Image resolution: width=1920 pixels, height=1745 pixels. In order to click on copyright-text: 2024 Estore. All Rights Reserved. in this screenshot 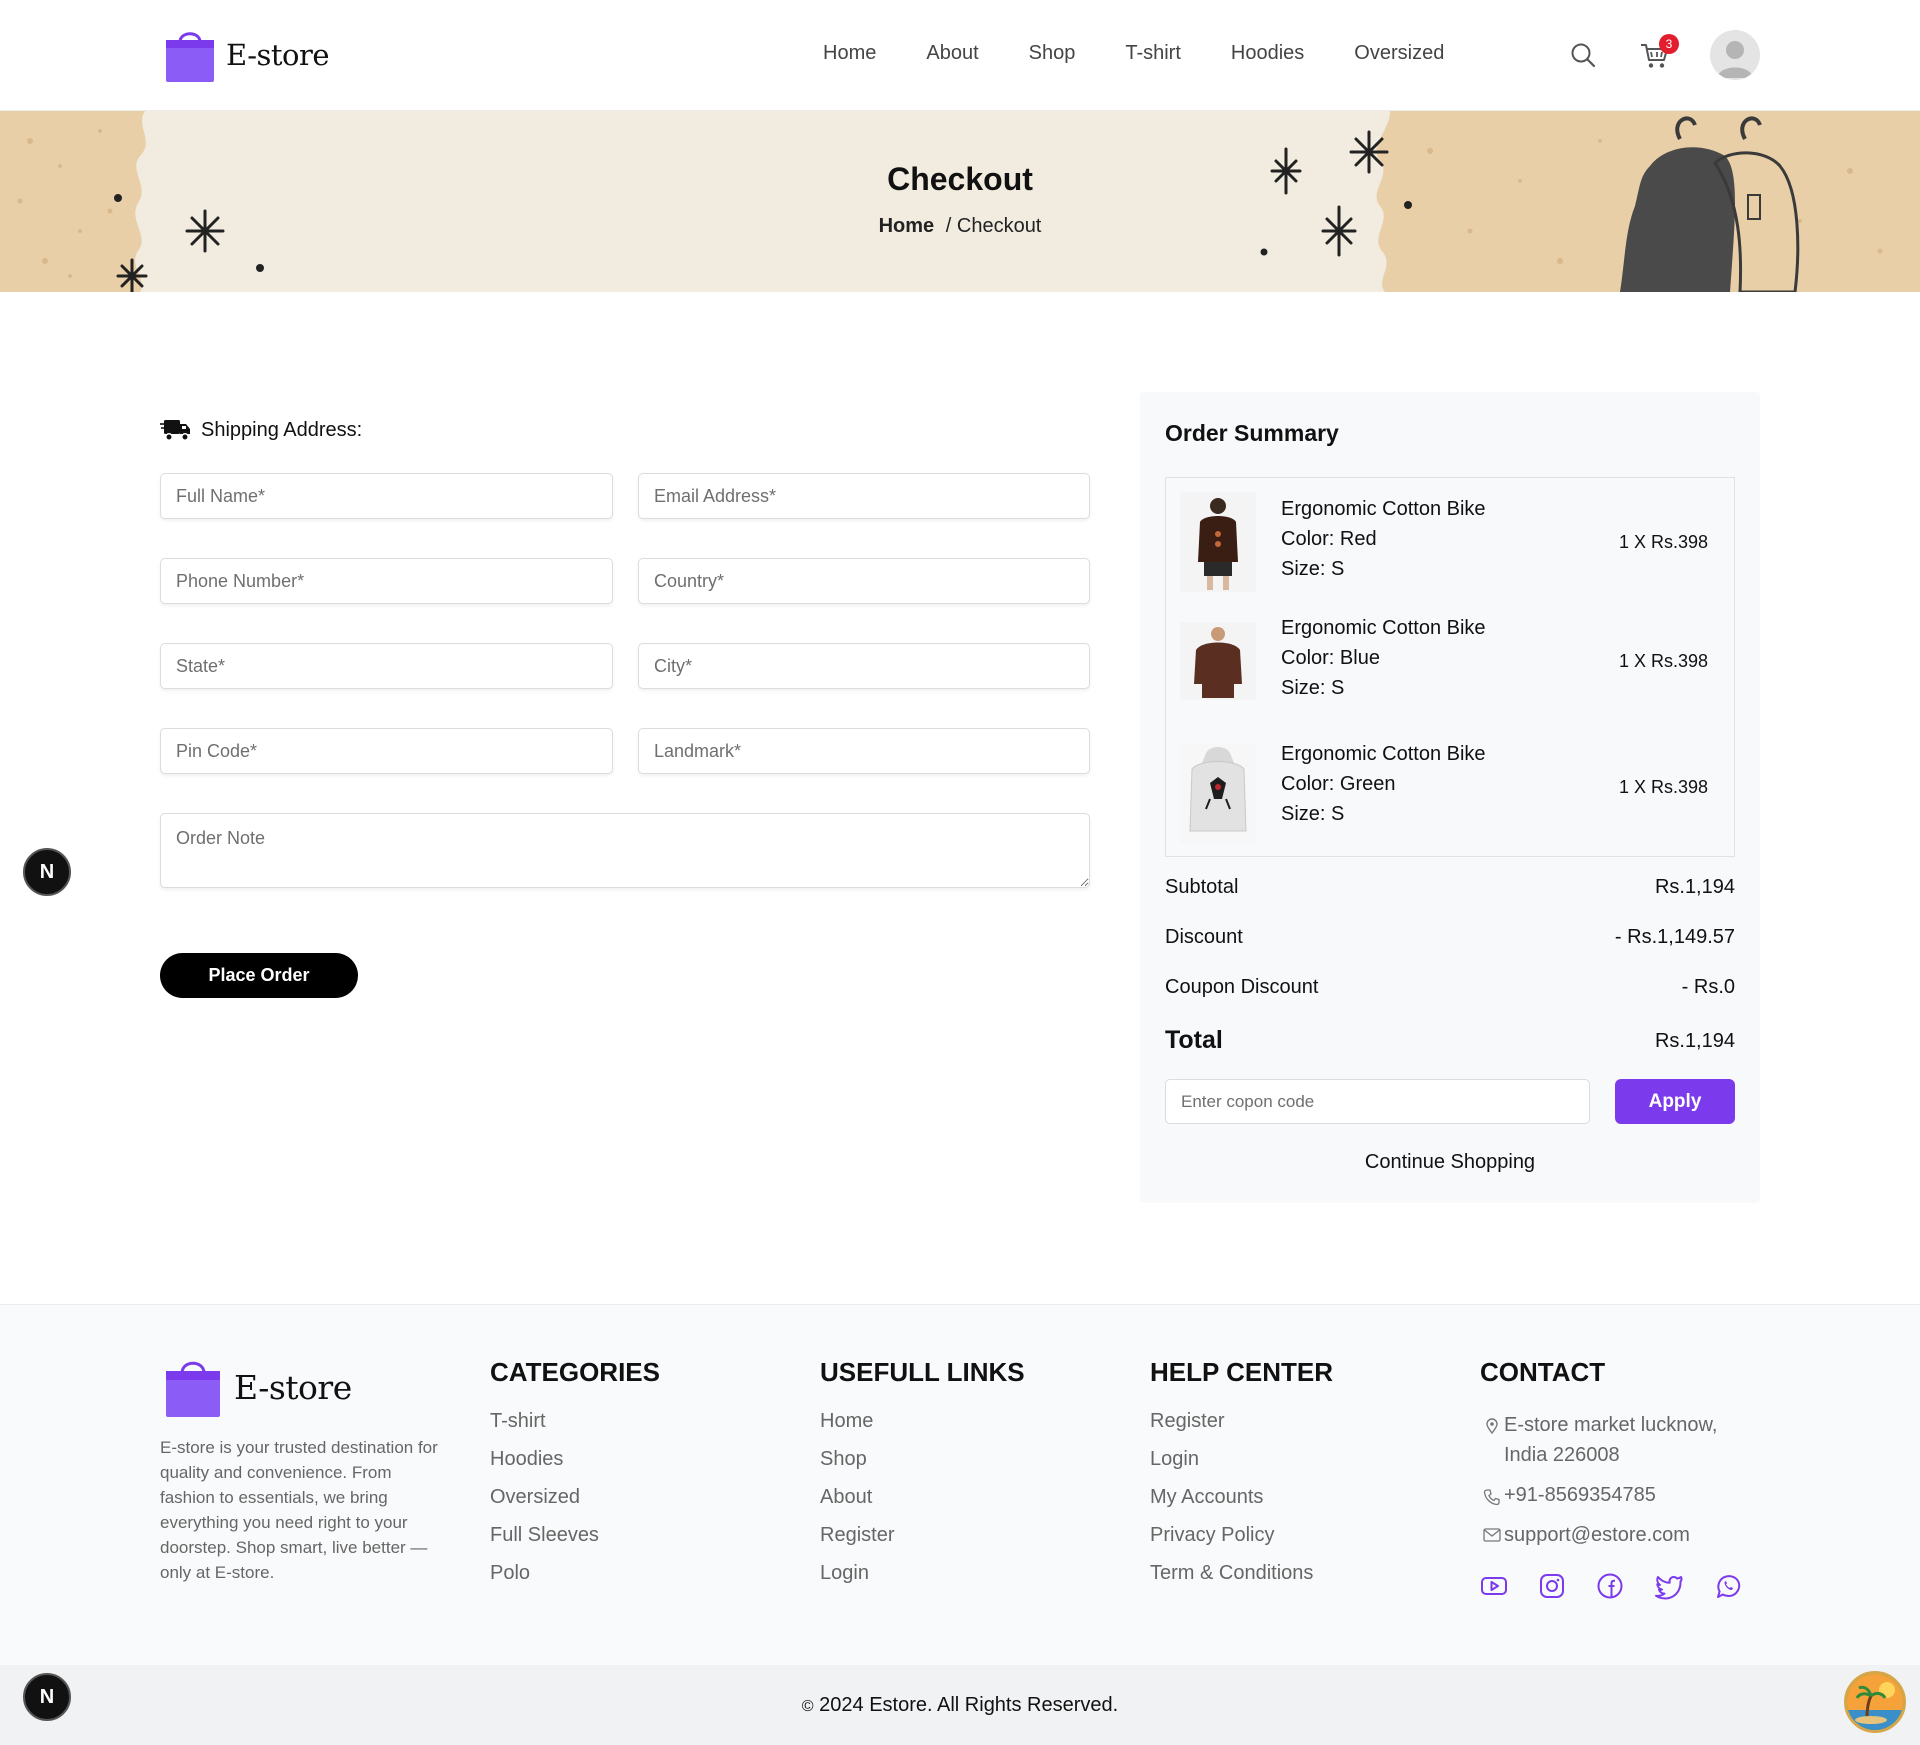, I will do `click(969, 1705)`.